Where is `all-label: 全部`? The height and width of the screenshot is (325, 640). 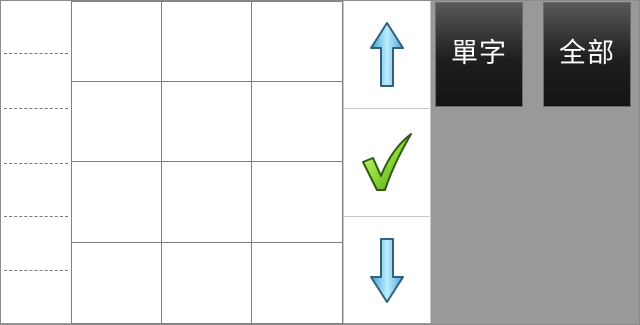 all-label: 全部 is located at coordinates (587, 53).